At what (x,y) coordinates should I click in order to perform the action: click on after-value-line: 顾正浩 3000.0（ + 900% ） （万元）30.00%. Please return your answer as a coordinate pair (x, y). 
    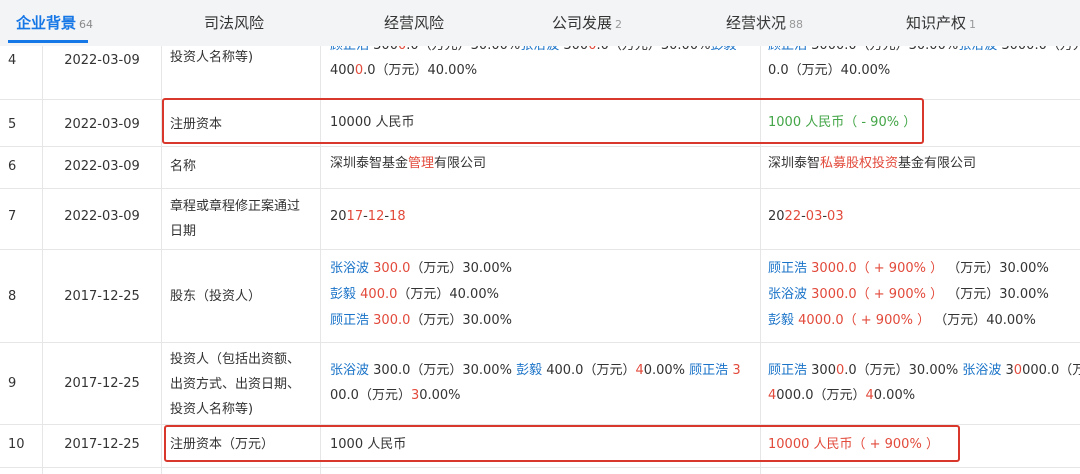
    Looking at the image, I should click on (908, 268).